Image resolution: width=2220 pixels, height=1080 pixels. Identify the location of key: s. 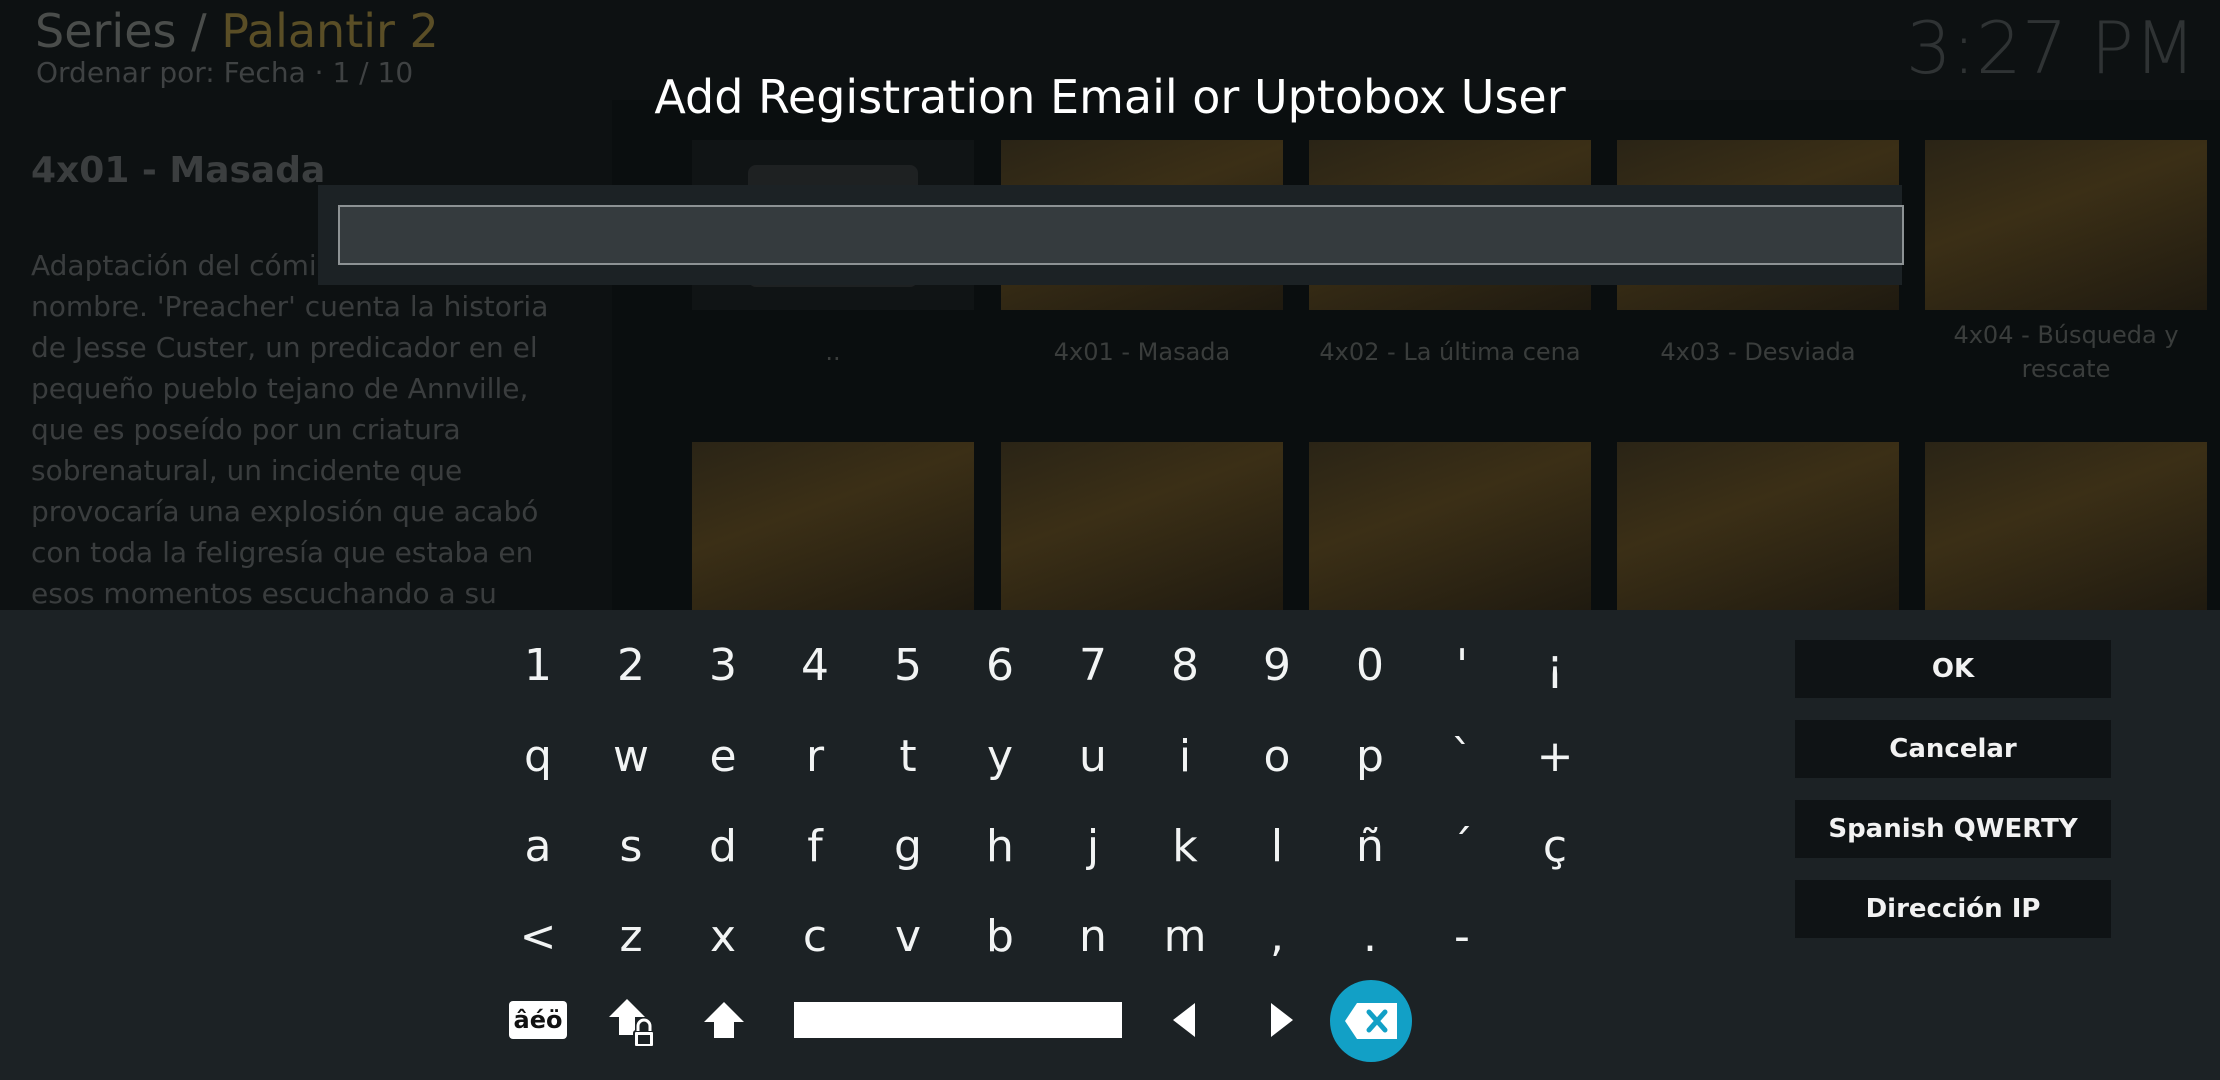
(631, 846).